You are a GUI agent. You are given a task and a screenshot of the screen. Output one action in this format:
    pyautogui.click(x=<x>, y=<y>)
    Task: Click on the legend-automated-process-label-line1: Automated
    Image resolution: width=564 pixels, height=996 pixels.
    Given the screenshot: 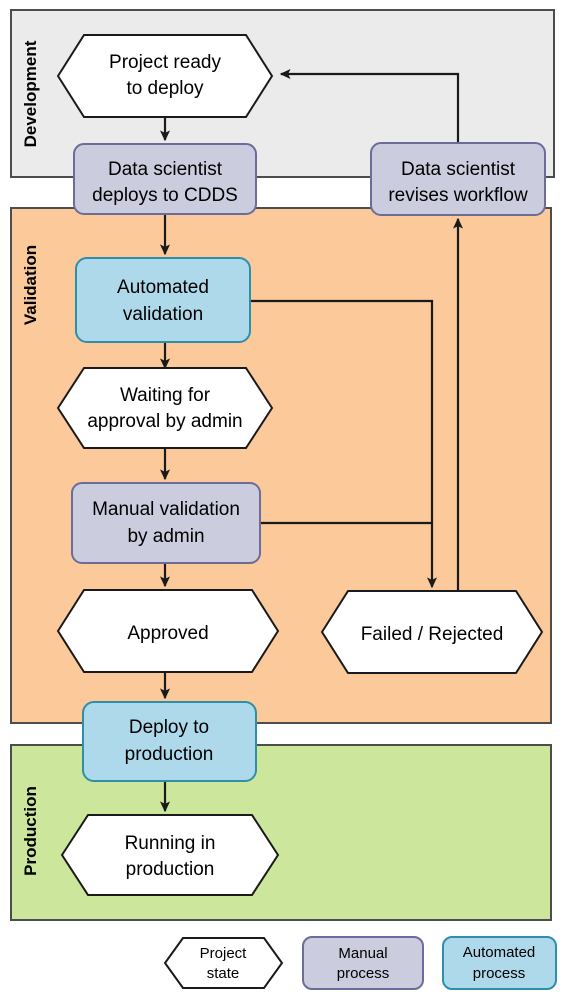 What is the action you would take?
    pyautogui.click(x=499, y=952)
    